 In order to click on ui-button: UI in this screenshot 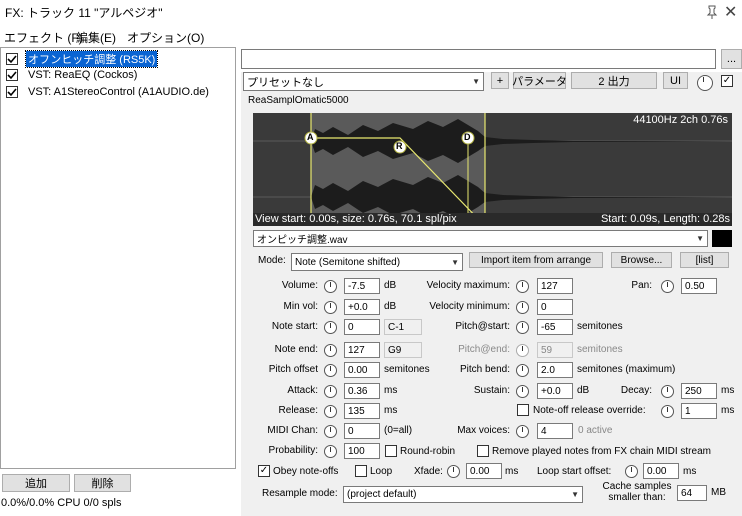, I will do `click(675, 80)`.